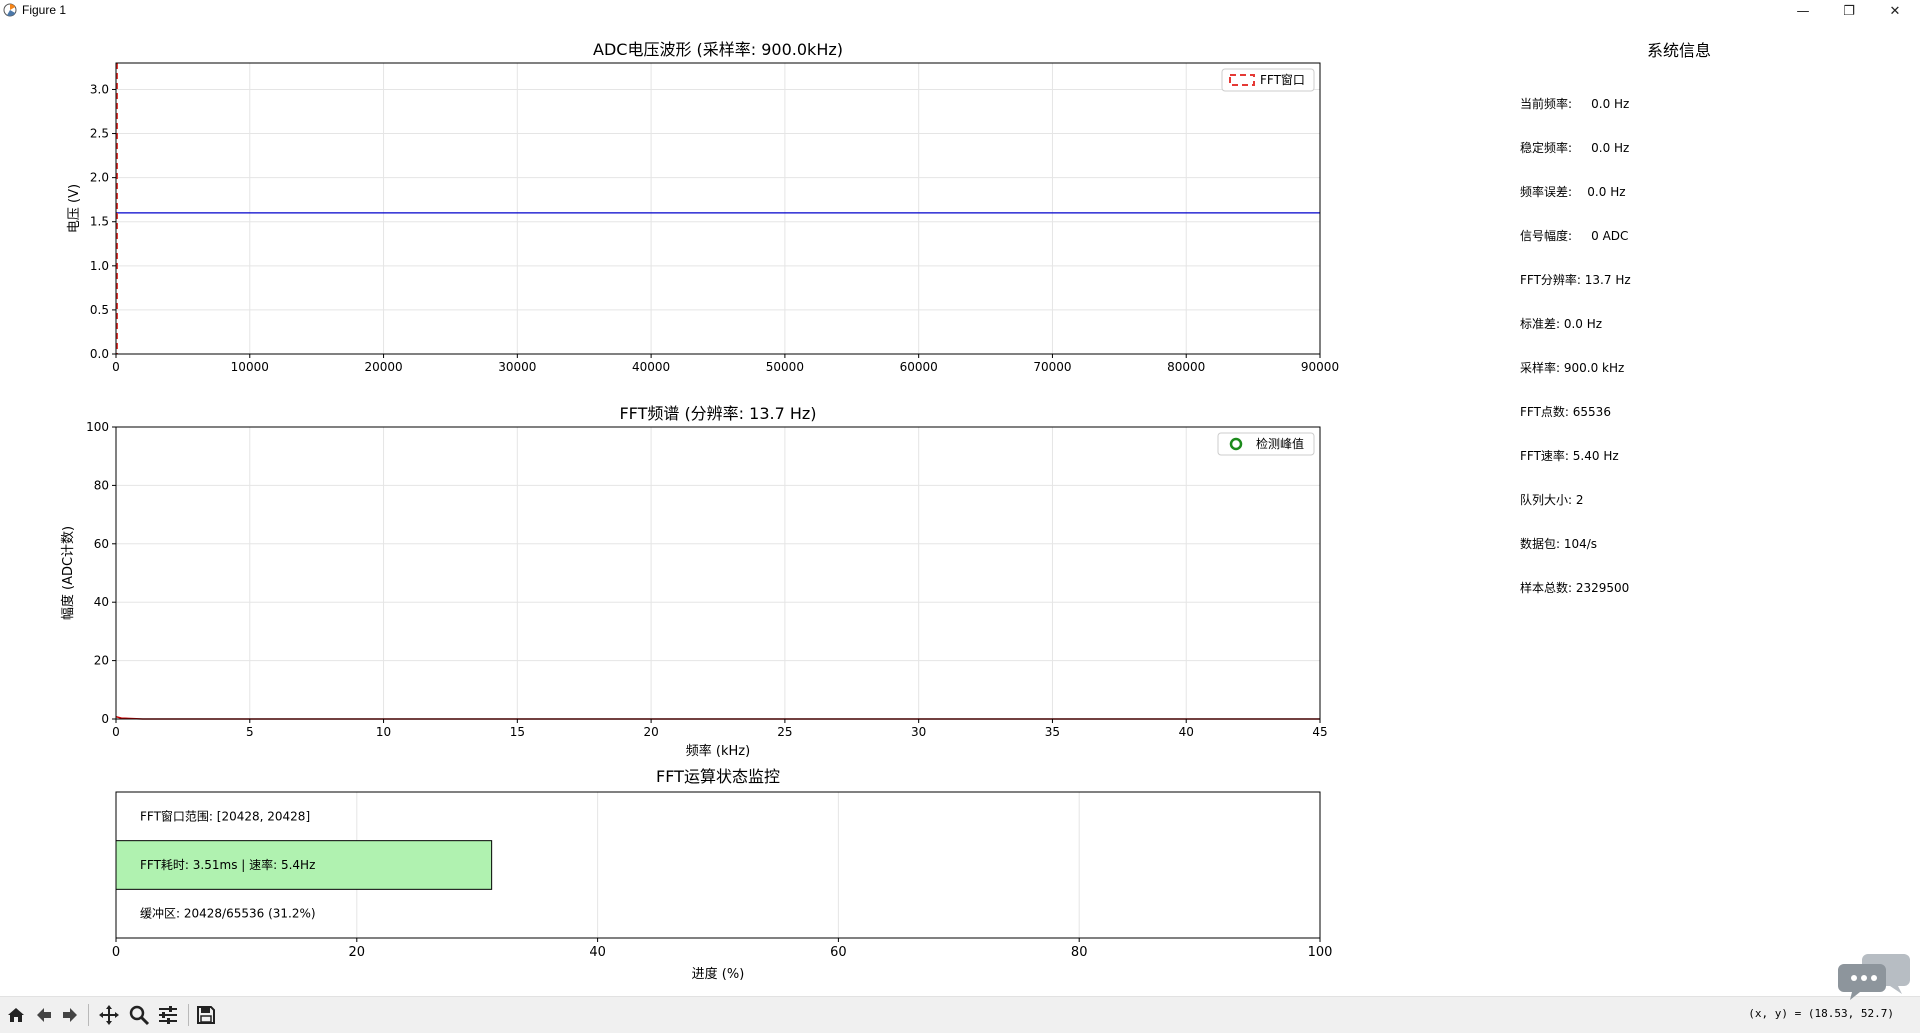 The height and width of the screenshot is (1033, 1920). What do you see at coordinates (99, 266) in the screenshot?
I see `waveform-y-tick-label: 1.0` at bounding box center [99, 266].